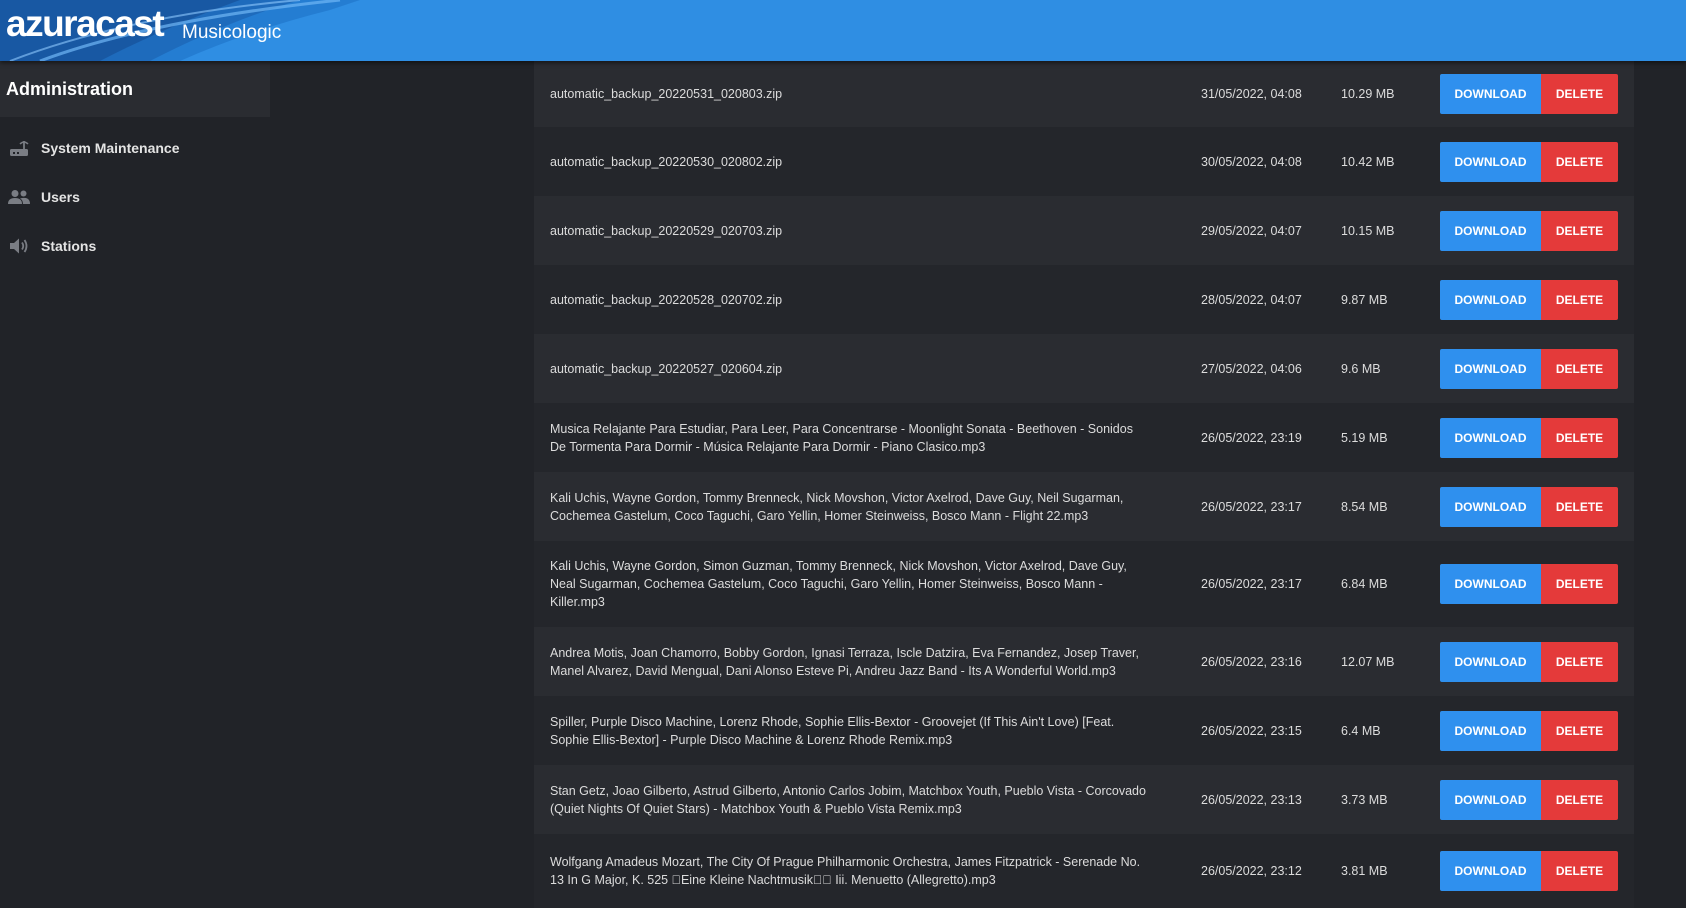 This screenshot has width=1686, height=908. Describe the element at coordinates (1364, 871) in the screenshot. I see `file-size: 3.81 MB` at that location.